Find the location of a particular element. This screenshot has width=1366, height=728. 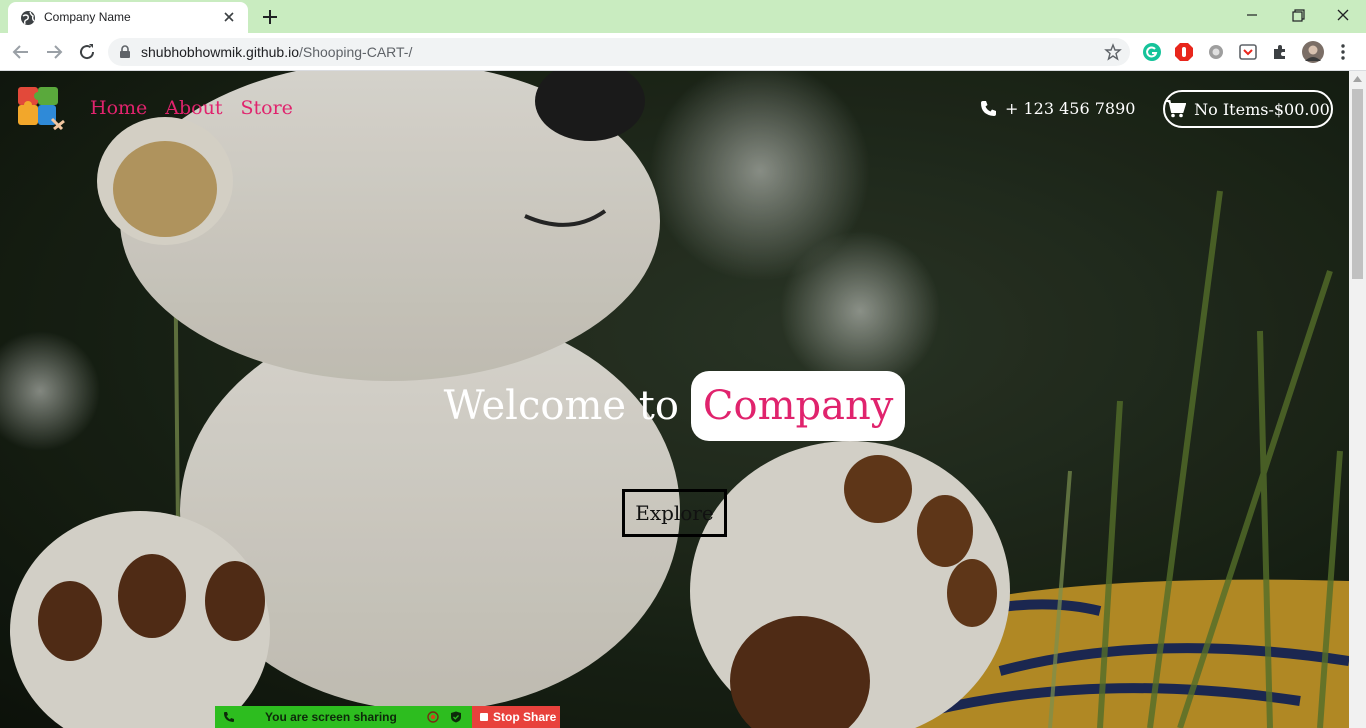

cart-icon is located at coordinates (1176, 109).